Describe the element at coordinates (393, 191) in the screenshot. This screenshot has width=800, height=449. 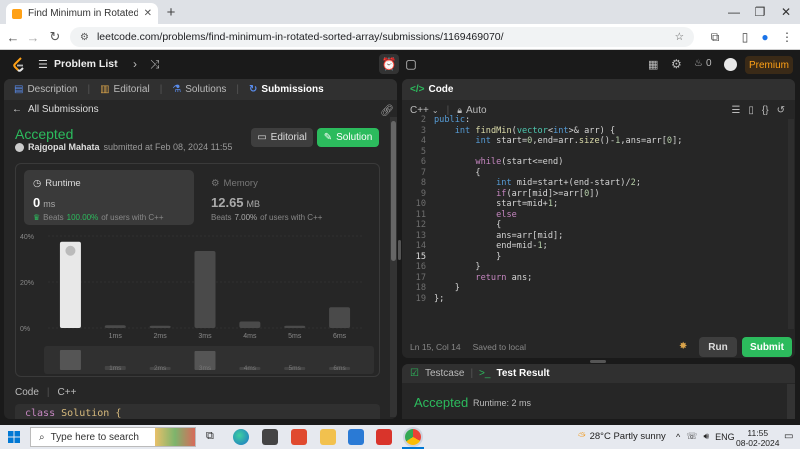
I see `scrollbar-thumb` at that location.